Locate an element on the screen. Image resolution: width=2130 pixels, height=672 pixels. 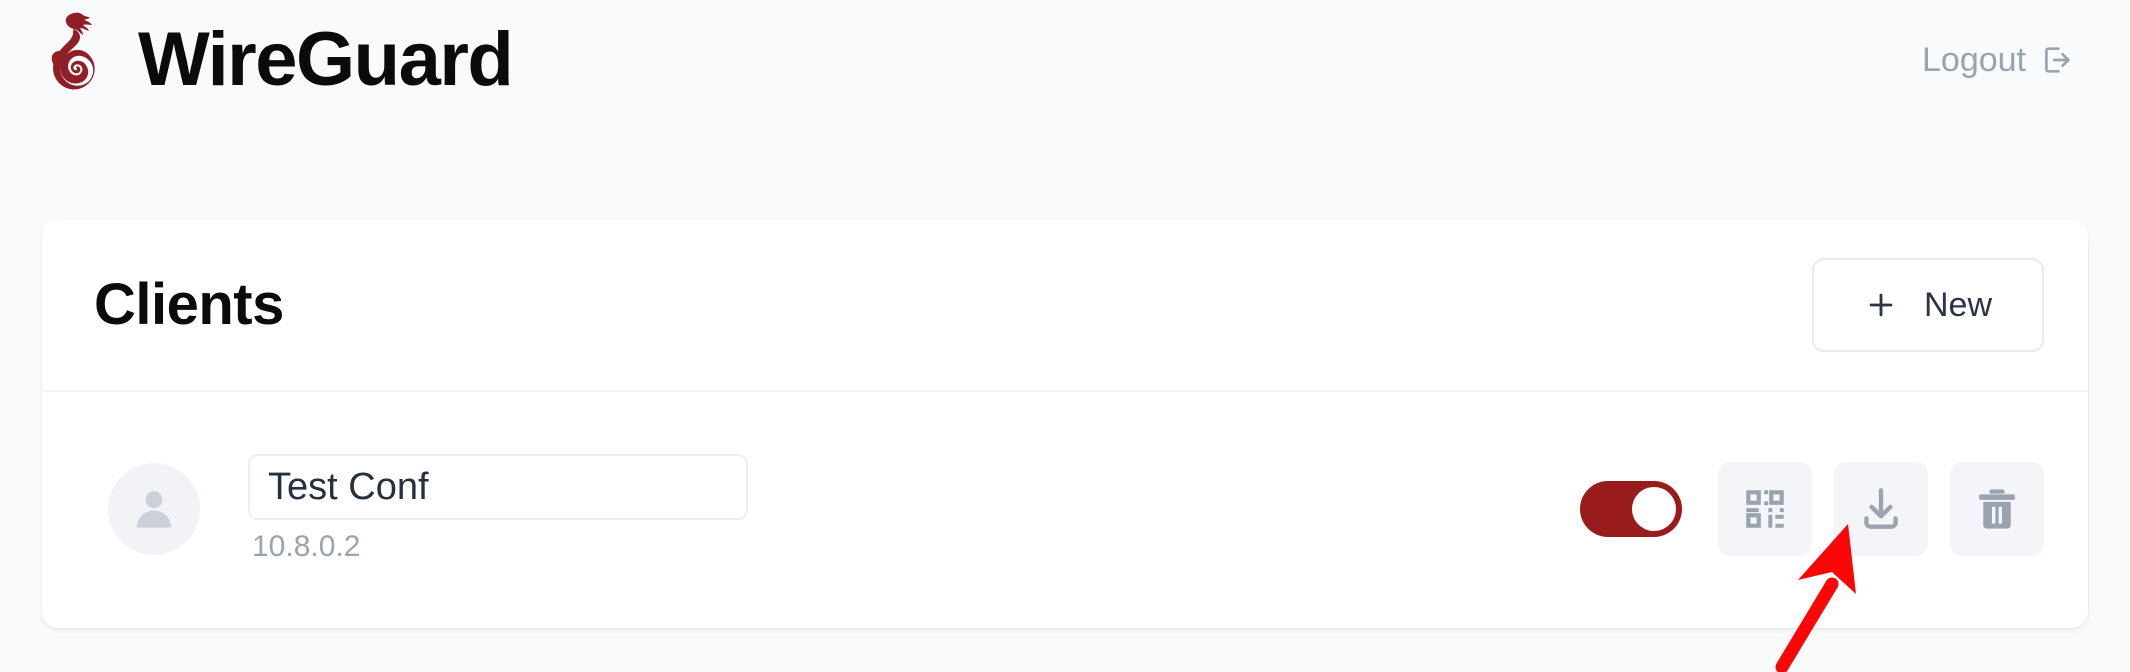
brand: WireGuard is located at coordinates (278, 59).